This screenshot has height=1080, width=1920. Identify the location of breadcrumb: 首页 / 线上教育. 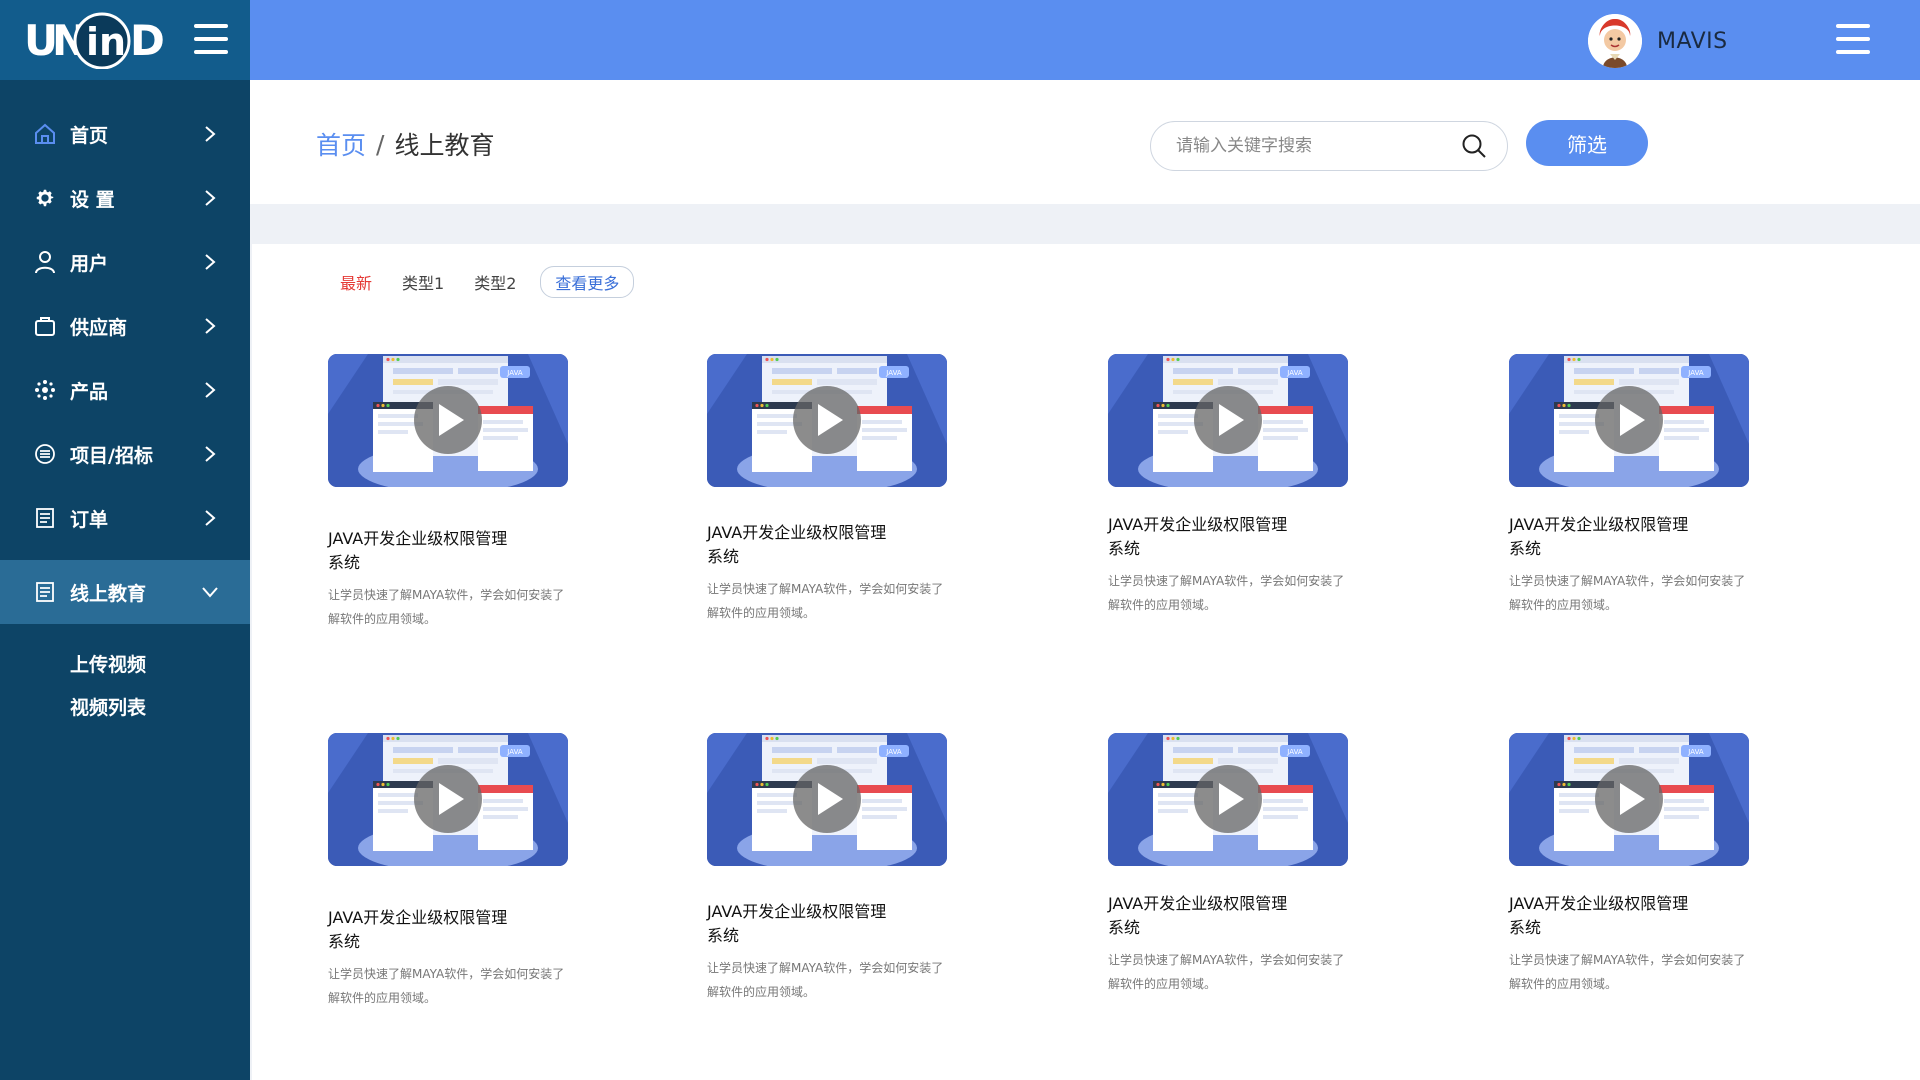
(405, 144).